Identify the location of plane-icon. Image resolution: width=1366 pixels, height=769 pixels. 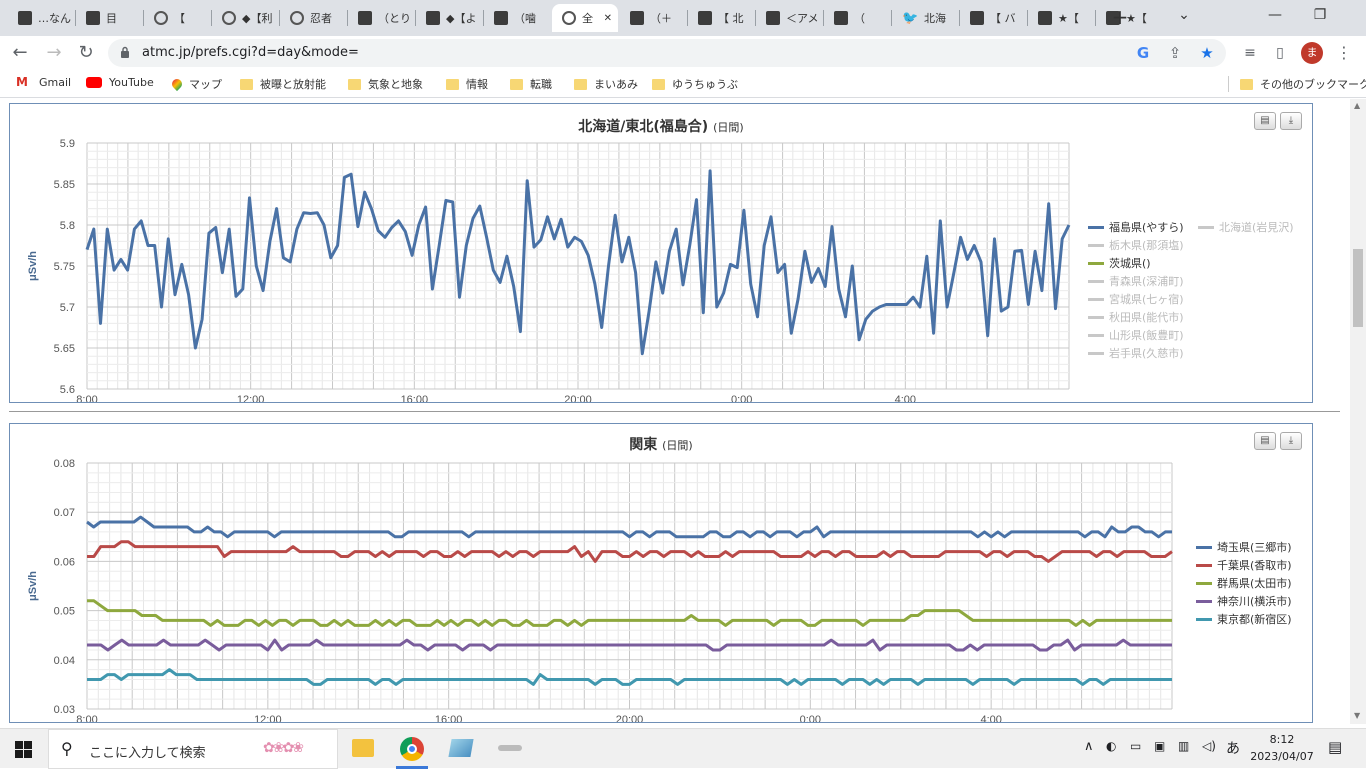
(510, 748).